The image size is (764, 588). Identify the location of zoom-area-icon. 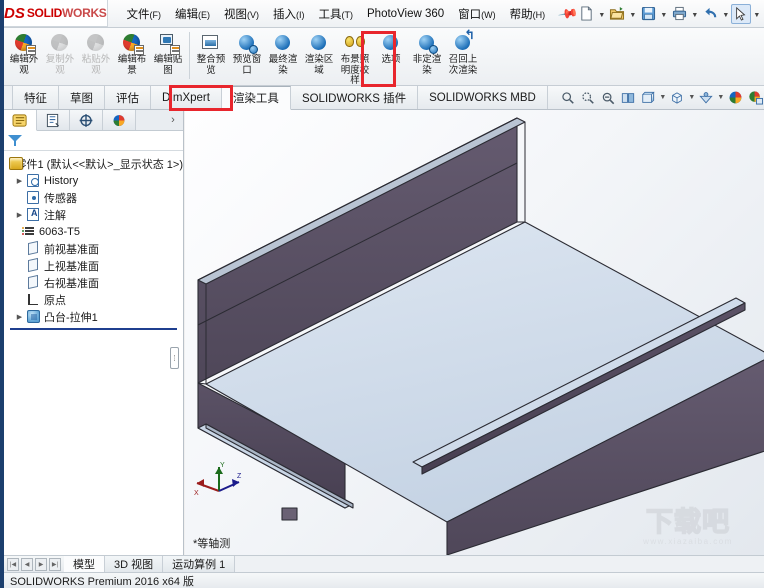
(588, 97).